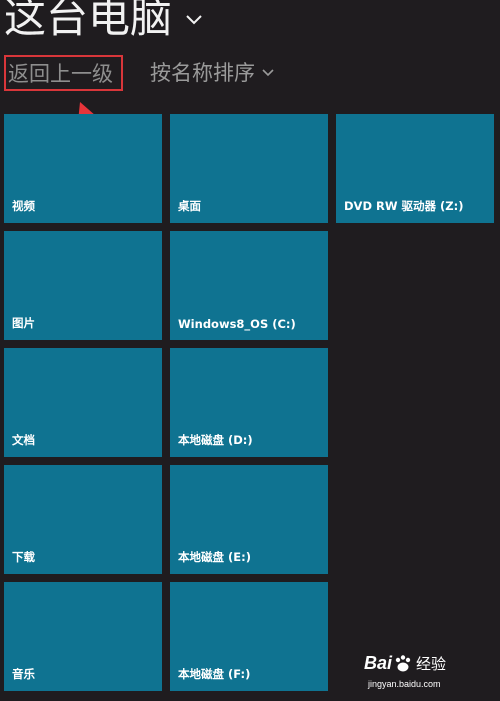 The width and height of the screenshot is (500, 701). I want to click on watermark-logo: Bai 经验, so click(405, 663).